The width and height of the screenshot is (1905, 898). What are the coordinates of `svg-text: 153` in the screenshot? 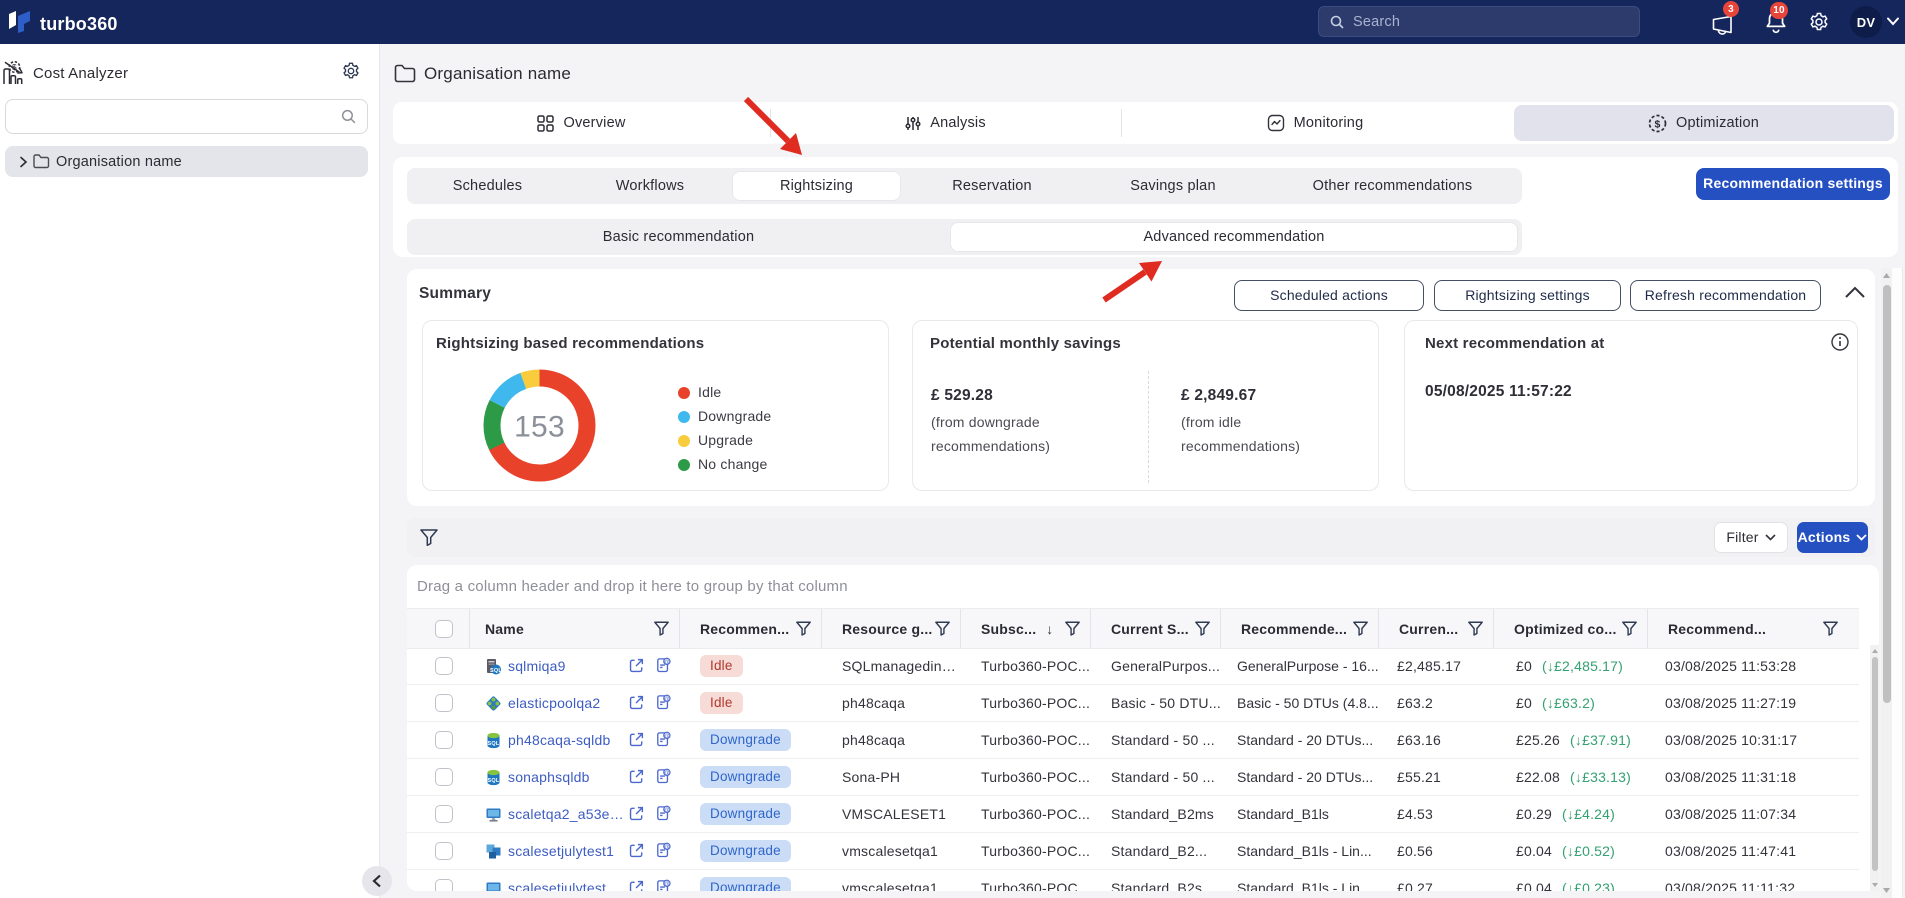 It's located at (539, 427).